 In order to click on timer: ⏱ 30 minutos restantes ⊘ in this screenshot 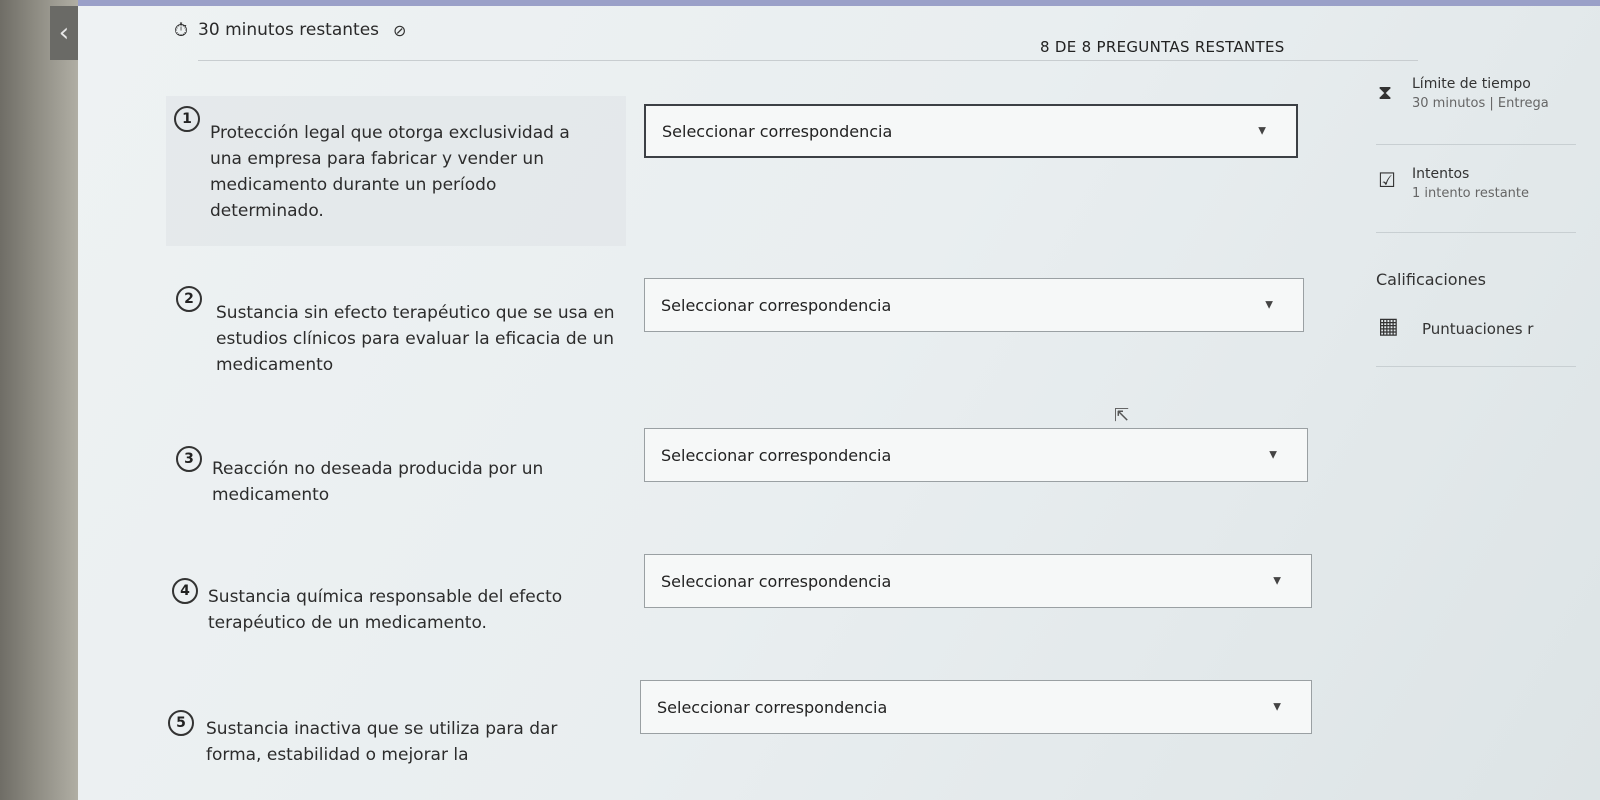, I will do `click(290, 30)`.